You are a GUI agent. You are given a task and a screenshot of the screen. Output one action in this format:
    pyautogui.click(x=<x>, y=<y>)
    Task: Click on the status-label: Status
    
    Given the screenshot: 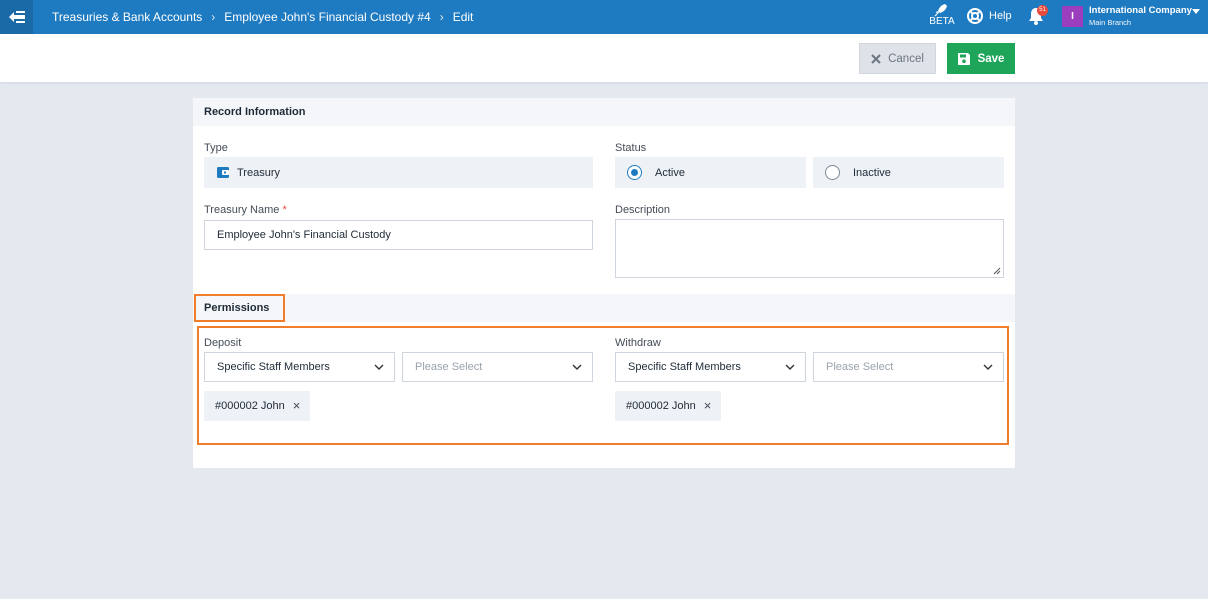 What is the action you would take?
    pyautogui.click(x=631, y=148)
    